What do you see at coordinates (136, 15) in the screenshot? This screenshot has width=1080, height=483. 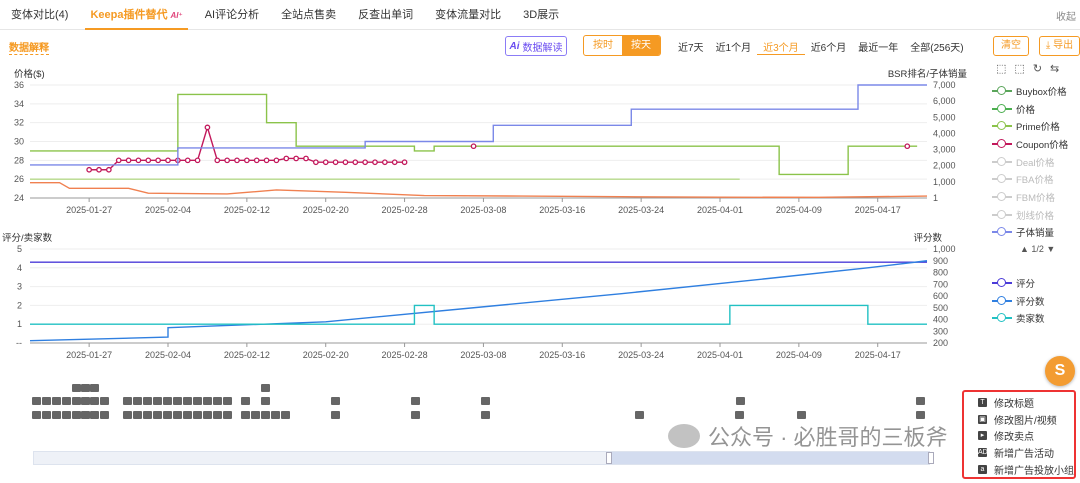 I see `tab-1: Keepa插件替代 AI⁺` at bounding box center [136, 15].